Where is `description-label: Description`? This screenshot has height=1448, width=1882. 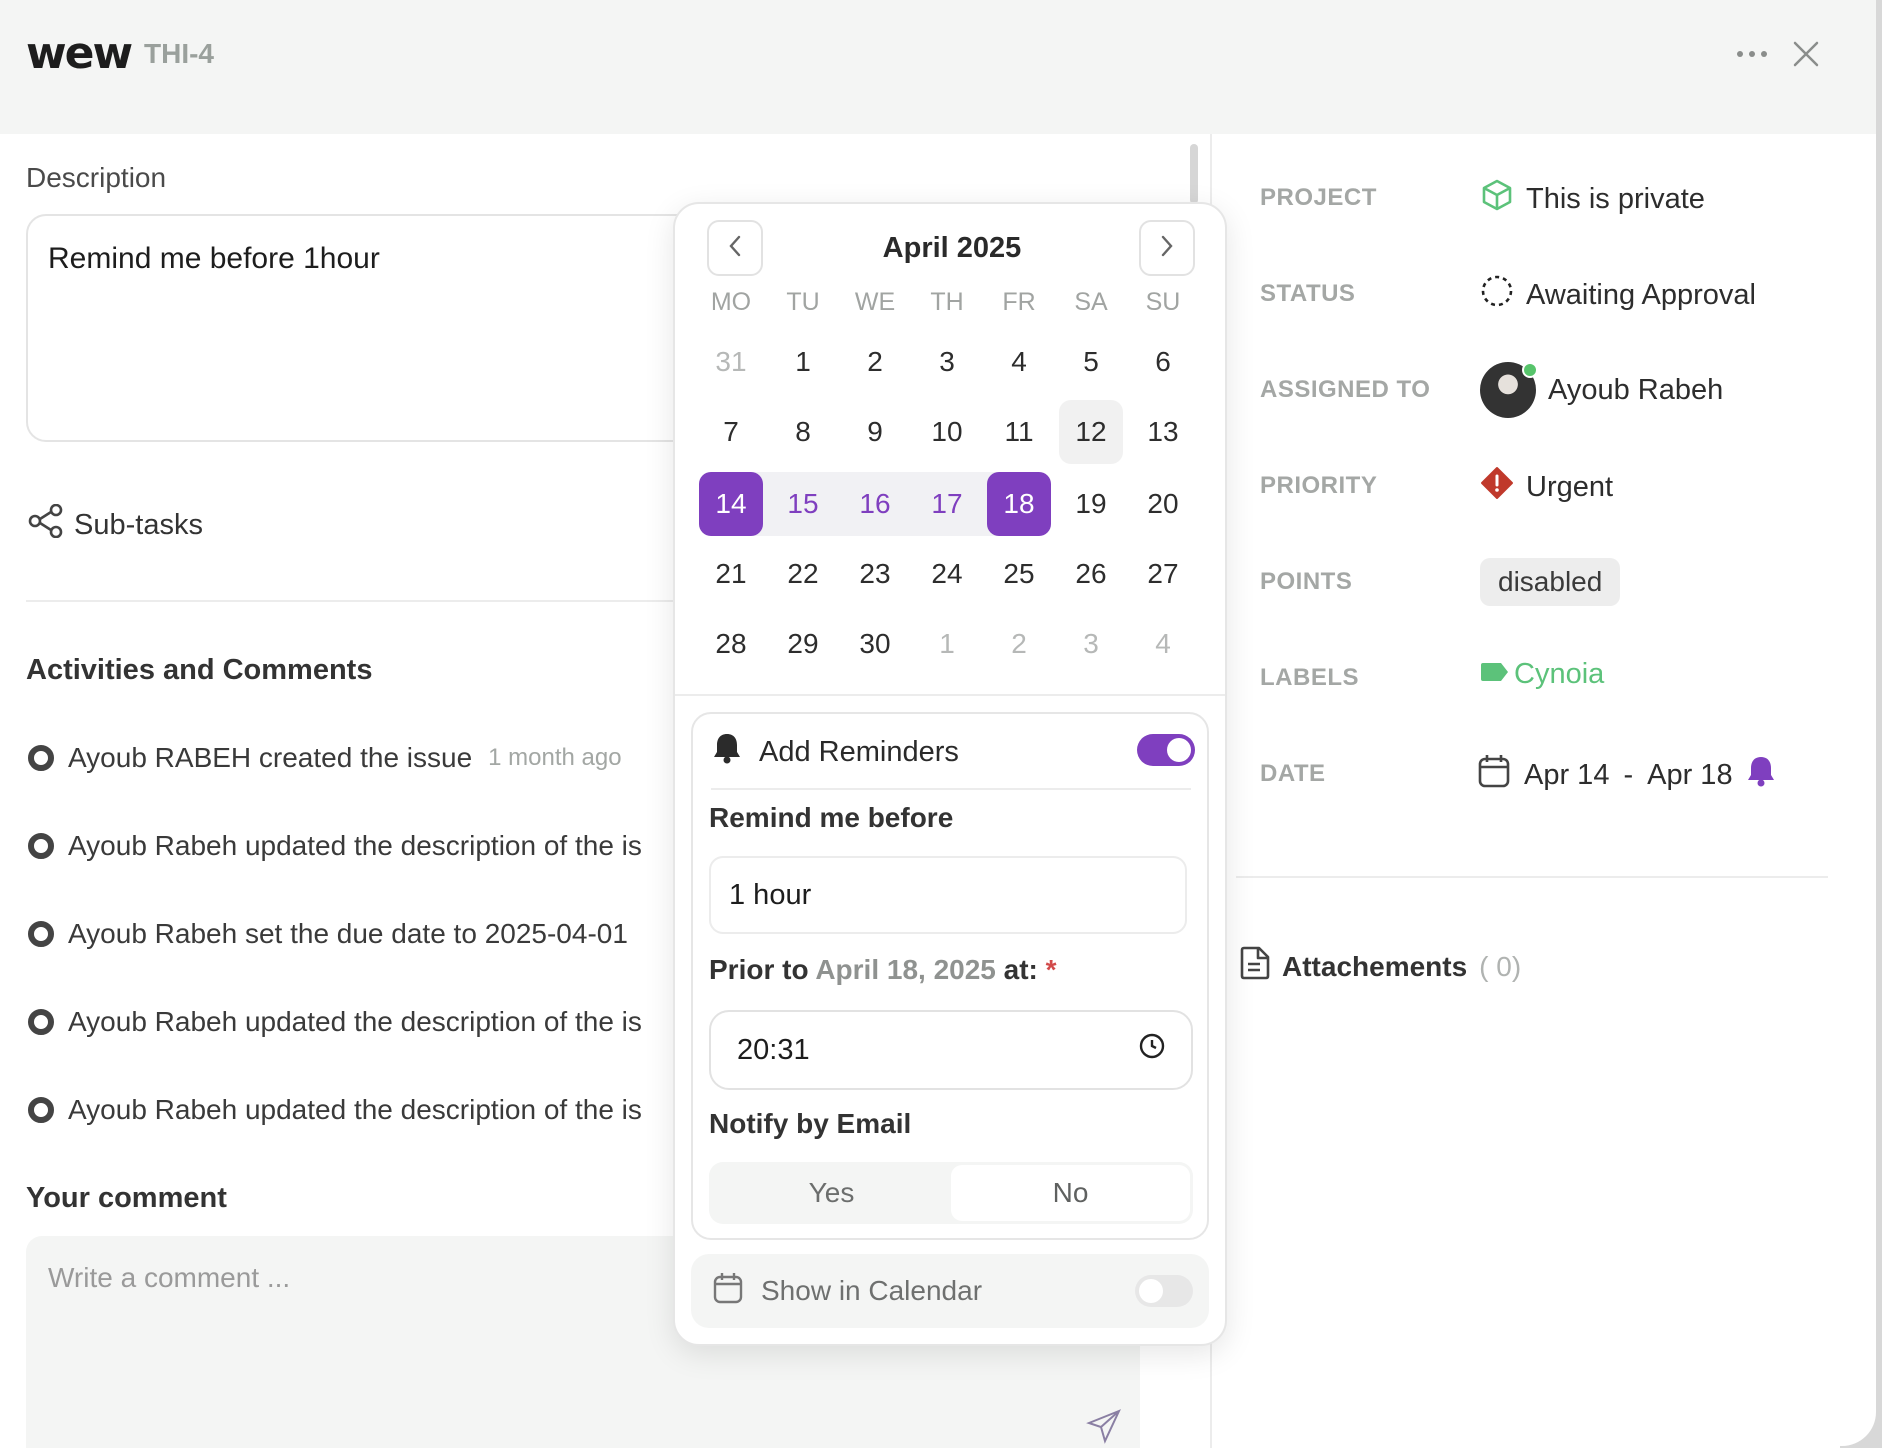
description-label: Description is located at coordinates (96, 177).